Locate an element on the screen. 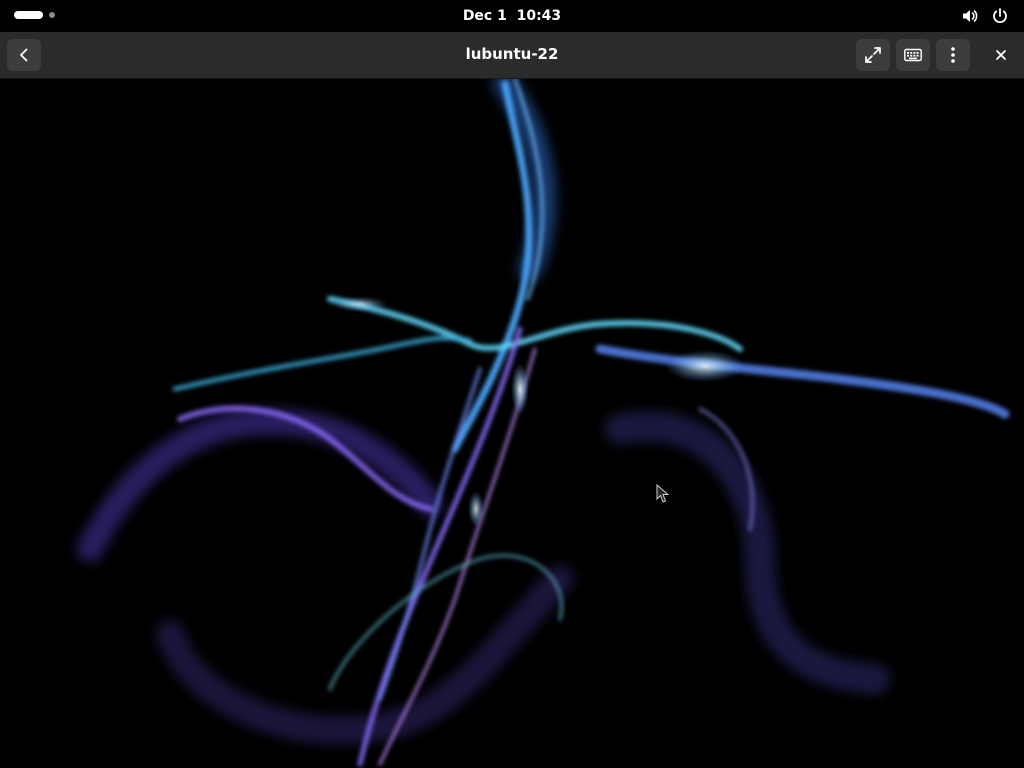 The width and height of the screenshot is (1024, 768). clock-date: Dec 1 is located at coordinates (485, 16).